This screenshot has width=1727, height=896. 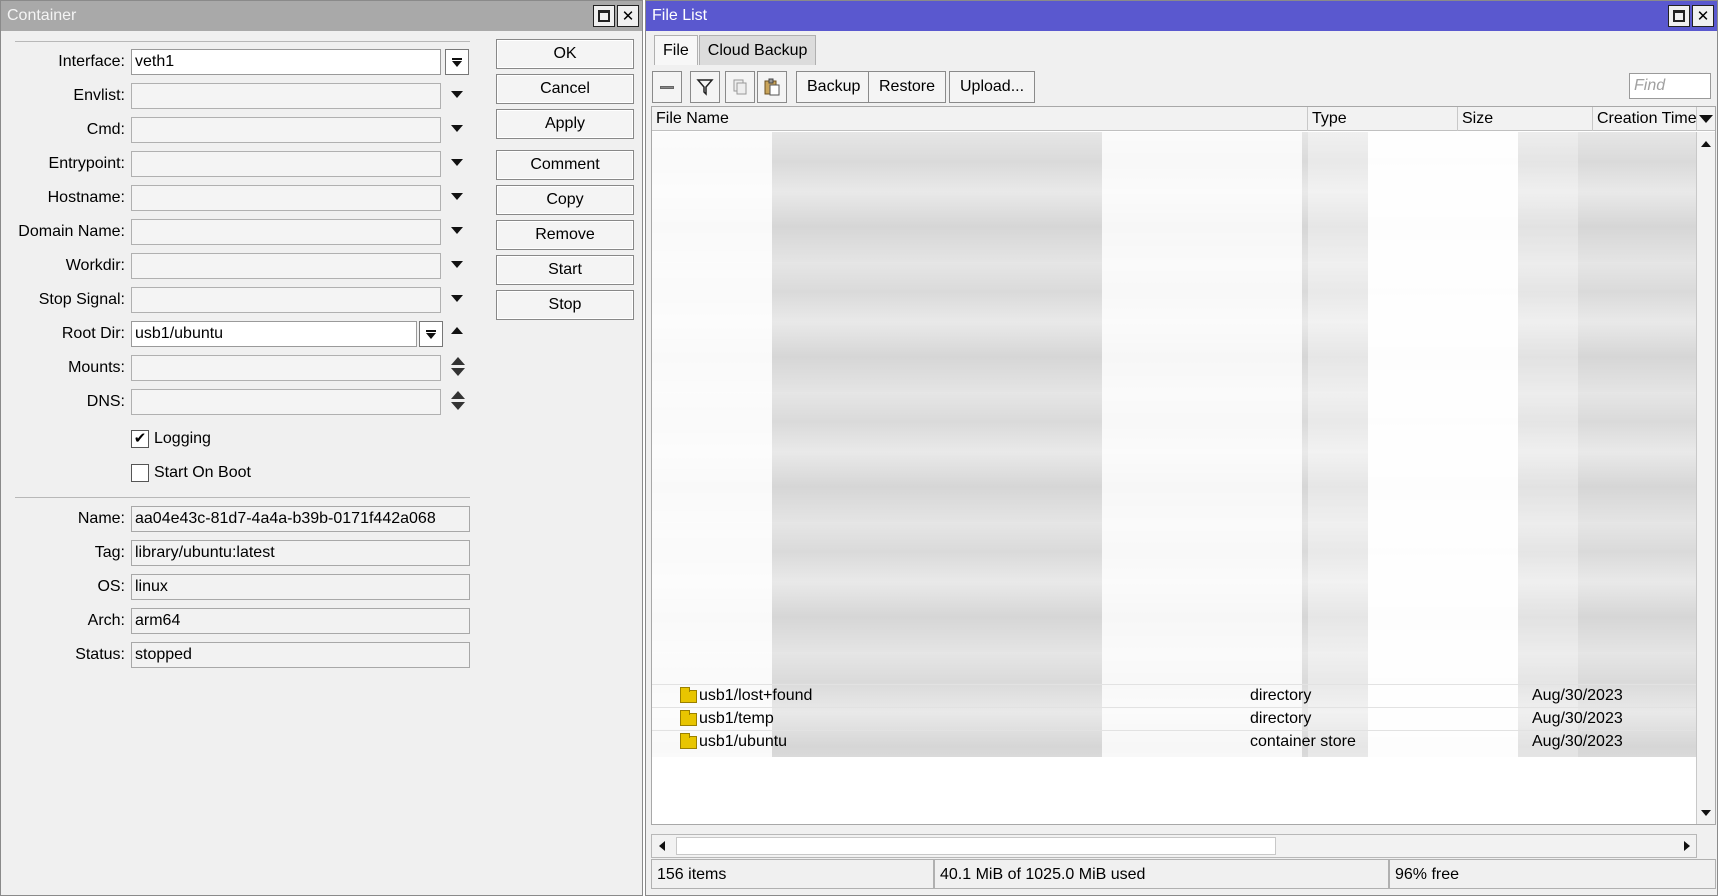 I want to click on hostname-row: Hostname:, so click(x=241, y=198).